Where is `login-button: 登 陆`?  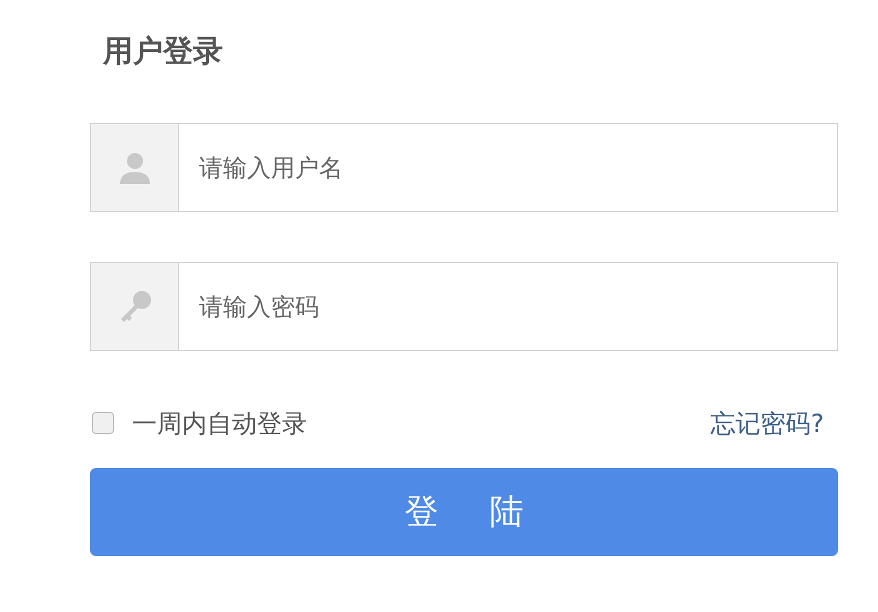
login-button: 登 陆 is located at coordinates (464, 512).